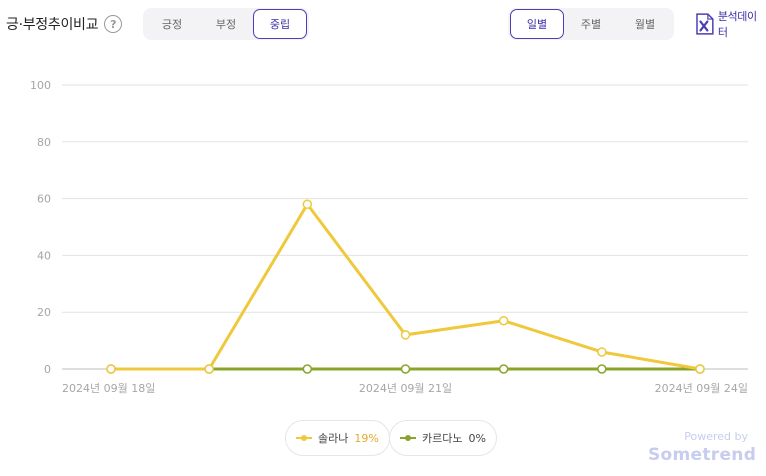 Image resolution: width=766 pixels, height=476 pixels. Describe the element at coordinates (40, 85) in the screenshot. I see `y-tick-label-100: 100` at that location.